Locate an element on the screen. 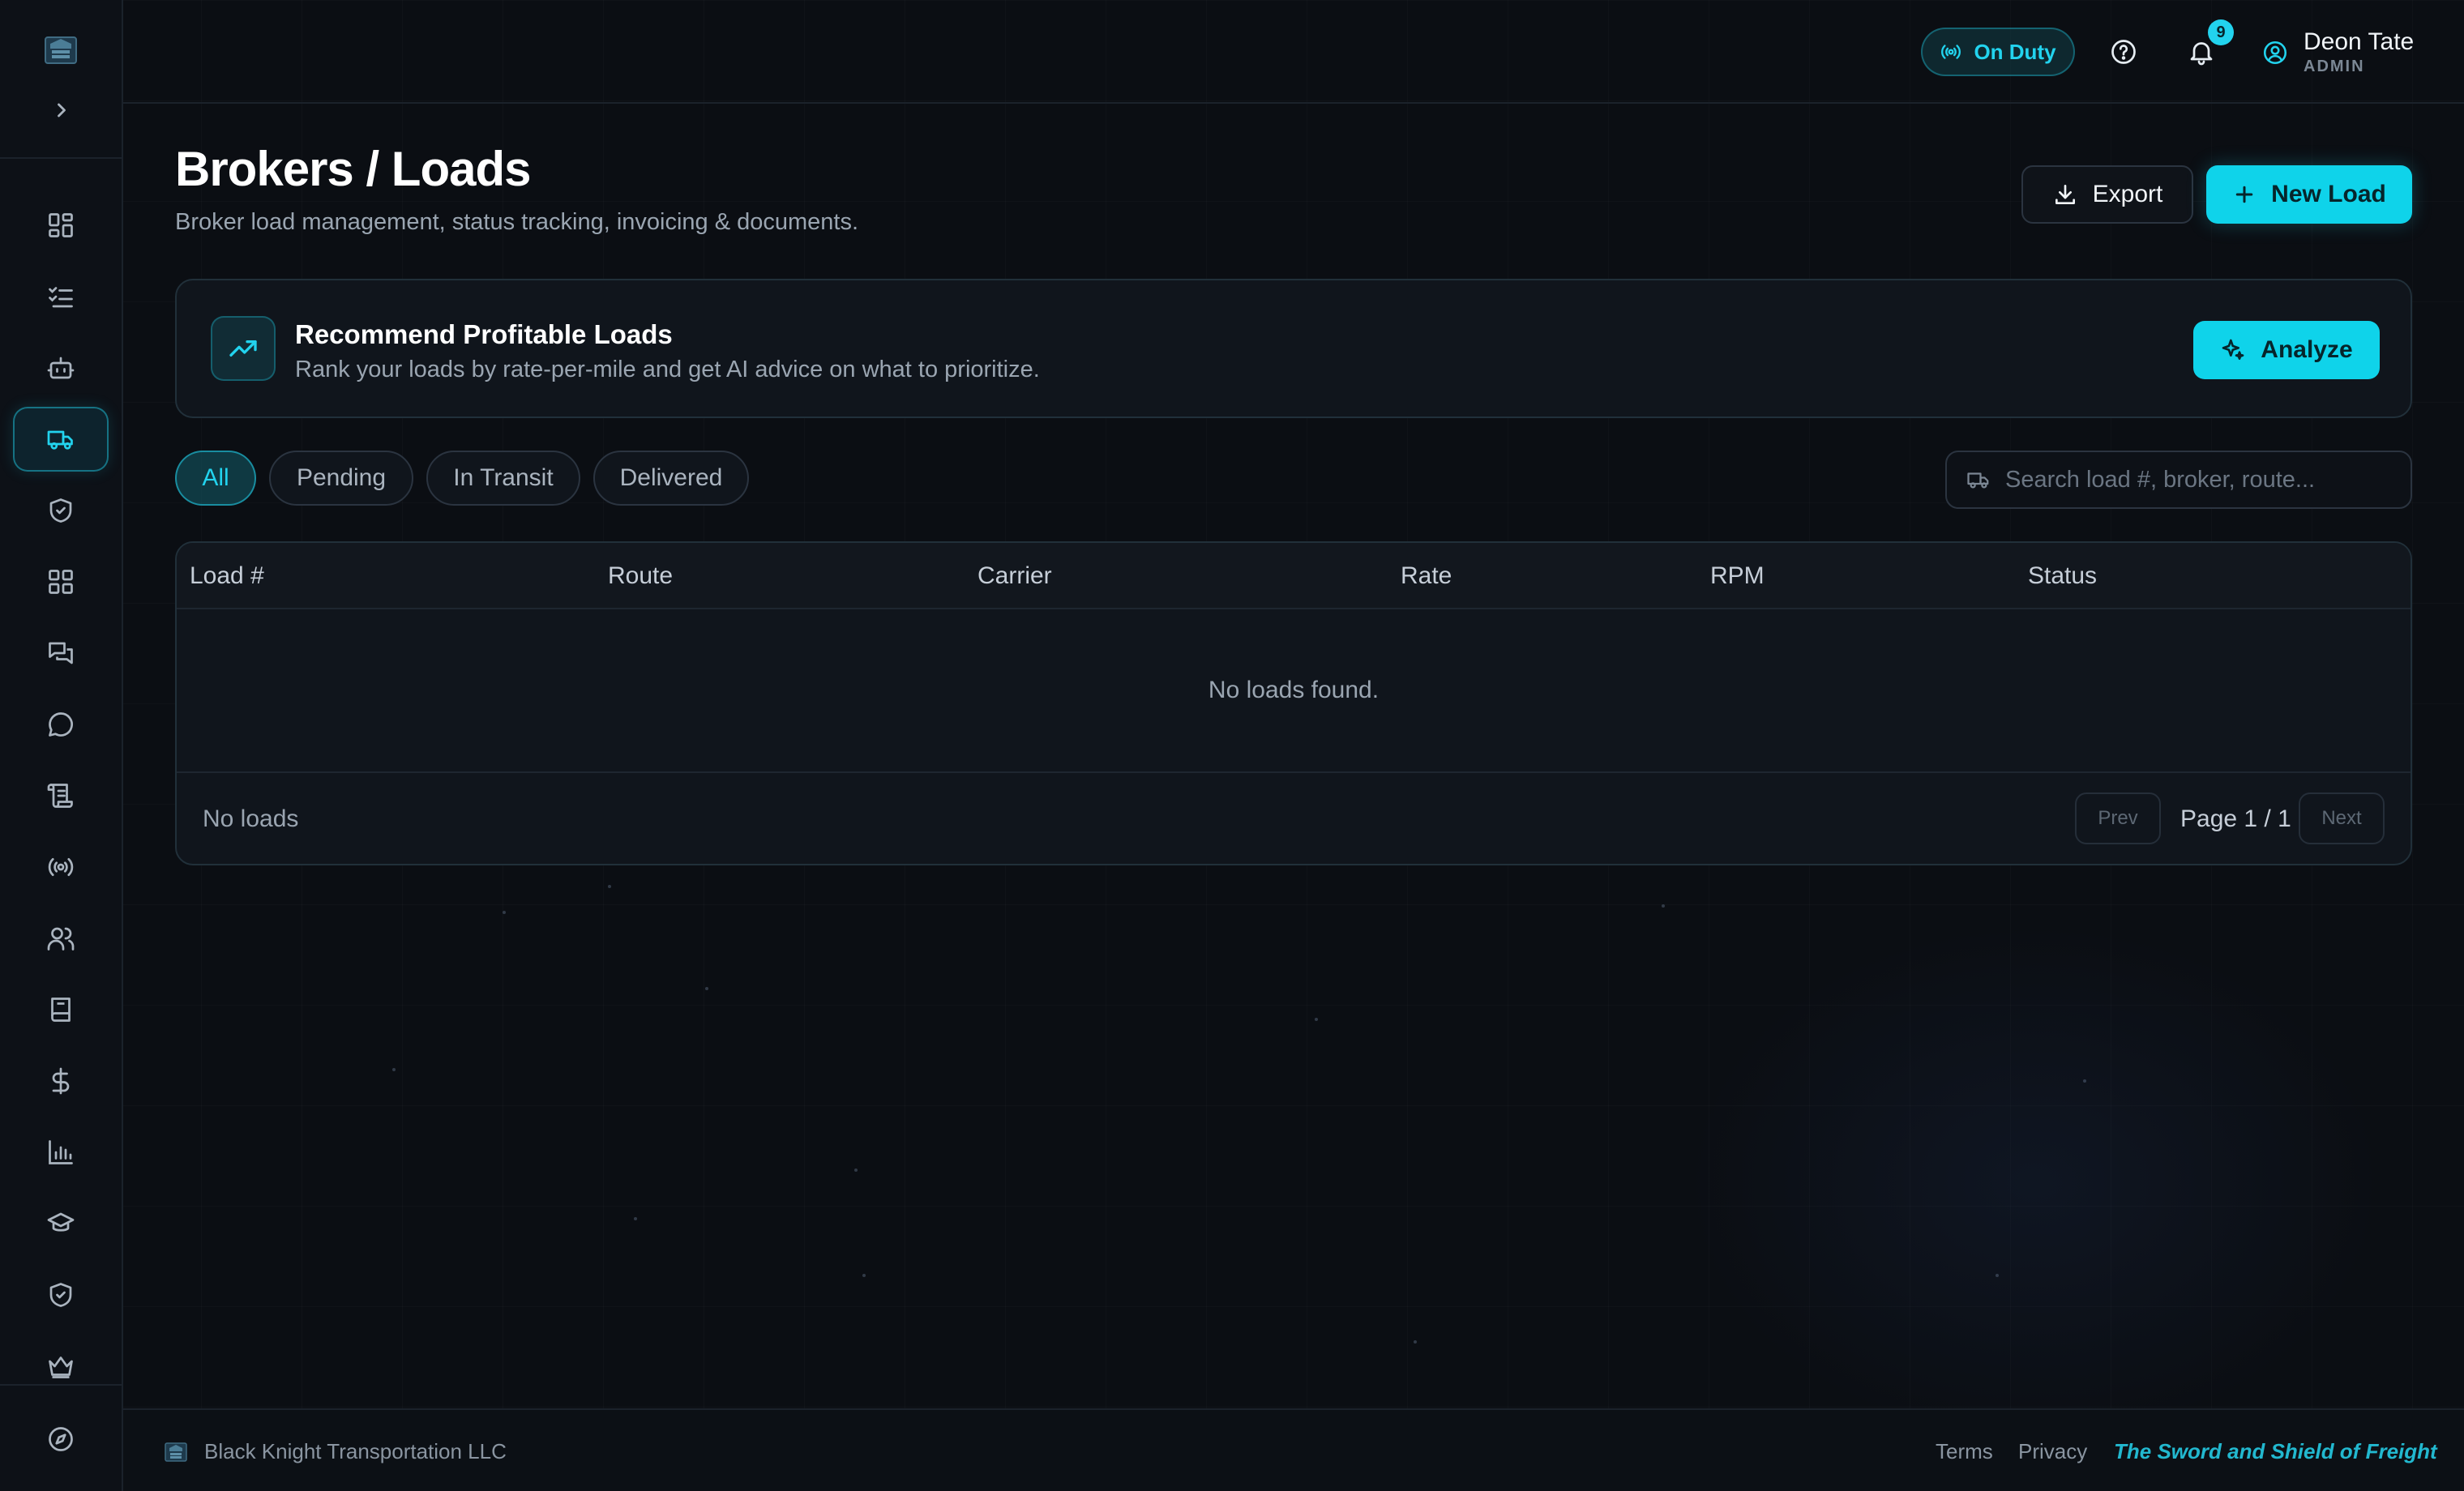  scroll-icon is located at coordinates (60, 796).